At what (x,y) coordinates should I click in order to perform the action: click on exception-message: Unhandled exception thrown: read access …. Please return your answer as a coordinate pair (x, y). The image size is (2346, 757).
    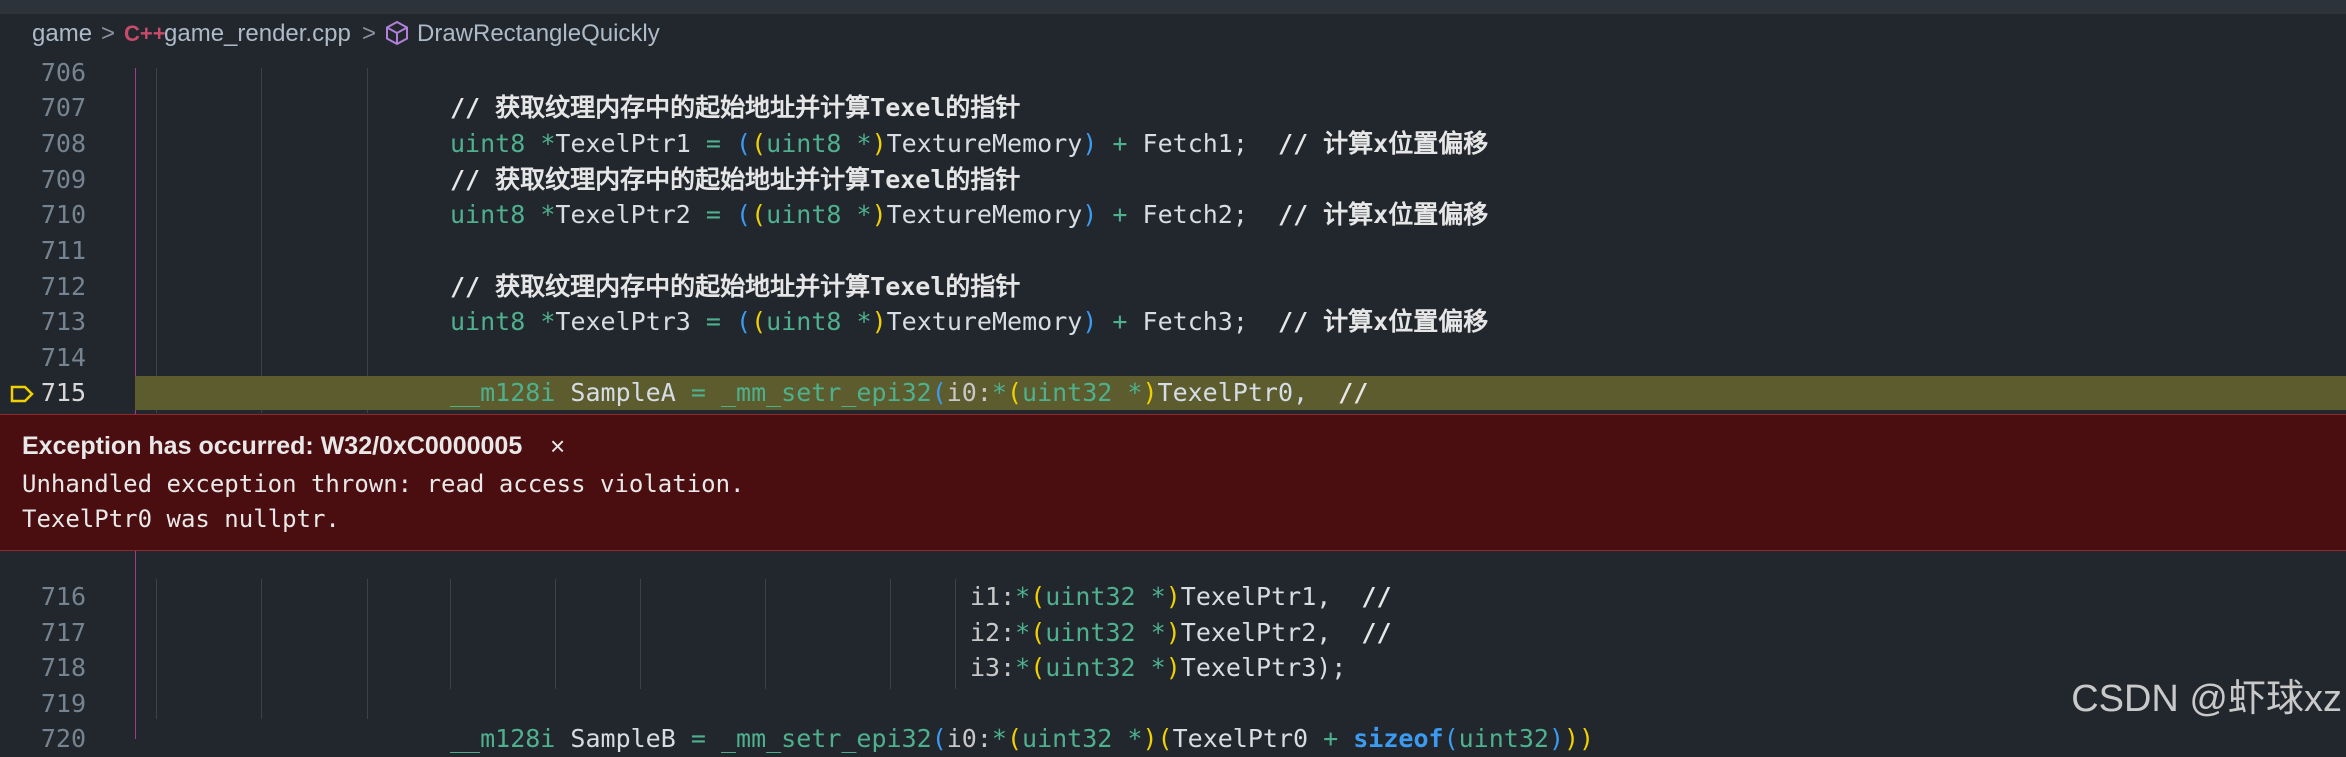
    Looking at the image, I should click on (383, 484).